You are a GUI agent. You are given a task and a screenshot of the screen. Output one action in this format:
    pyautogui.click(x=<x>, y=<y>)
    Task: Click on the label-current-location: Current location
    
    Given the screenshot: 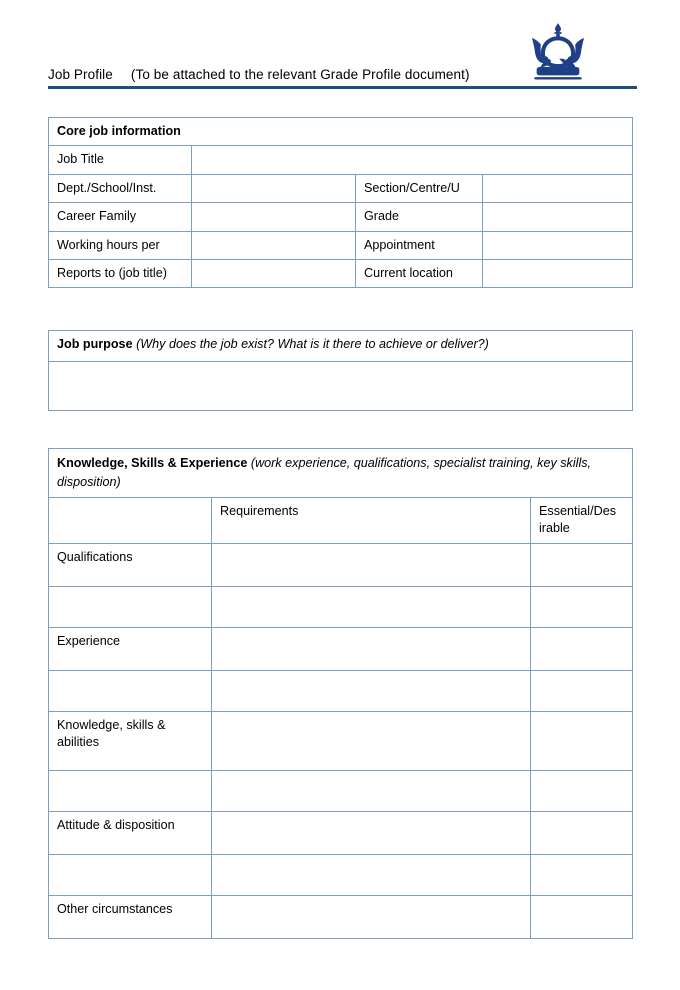 What is the action you would take?
    pyautogui.click(x=419, y=273)
    